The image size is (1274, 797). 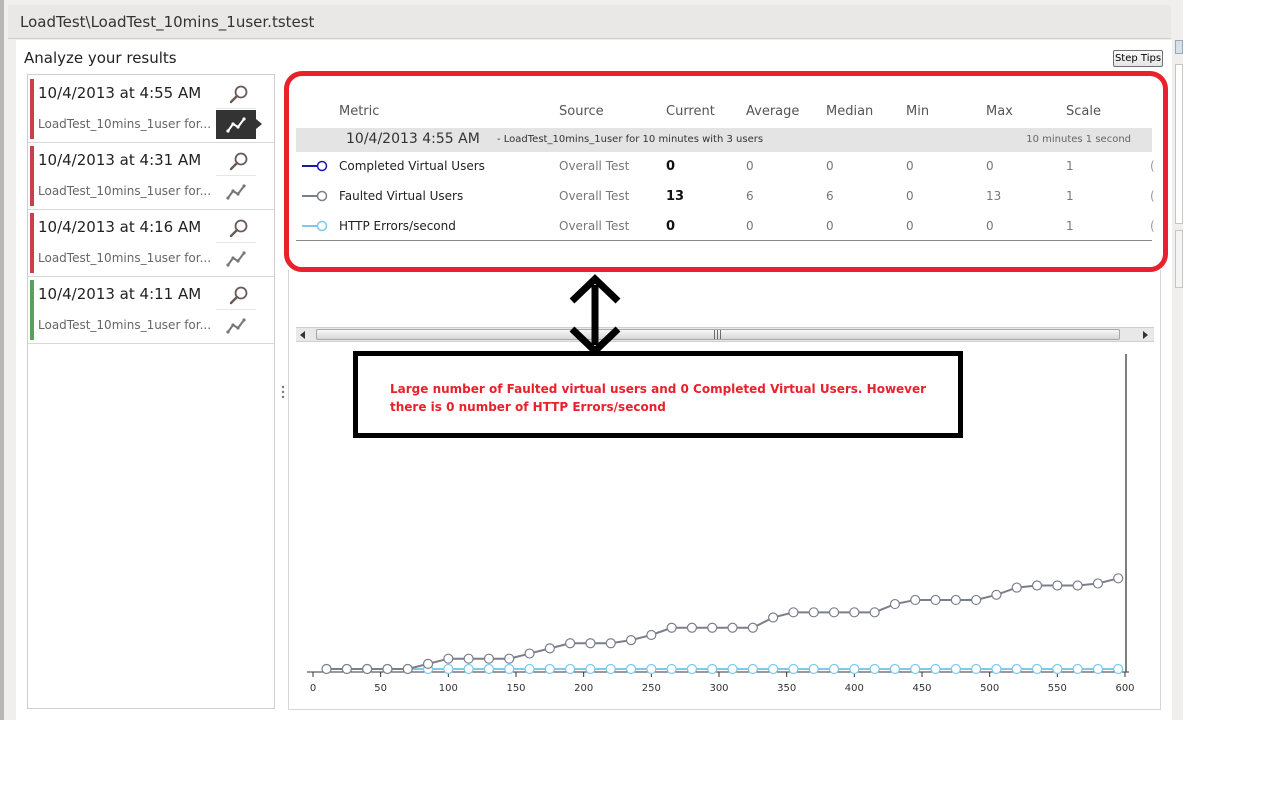 I want to click on scroll-thumb: |||, so click(x=718, y=334).